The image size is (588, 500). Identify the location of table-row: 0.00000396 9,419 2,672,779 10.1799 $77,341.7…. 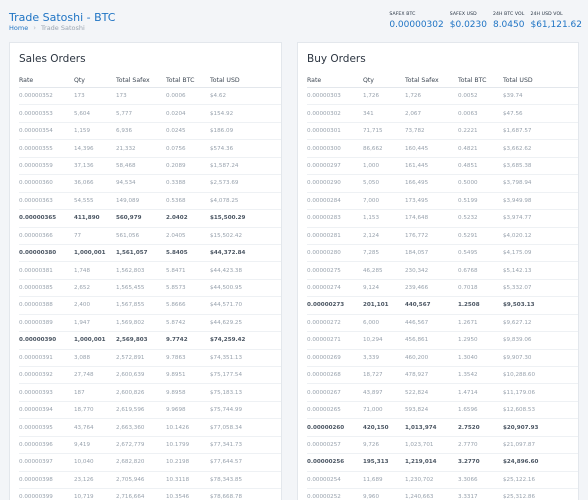
(150, 446).